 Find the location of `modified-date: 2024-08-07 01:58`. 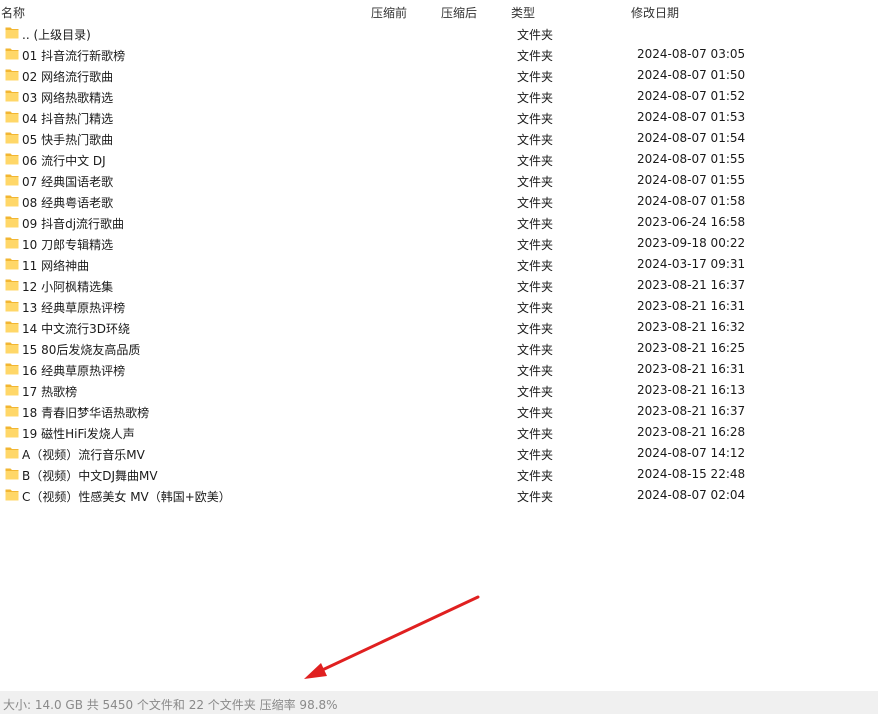

modified-date: 2024-08-07 01:58 is located at coordinates (691, 201).